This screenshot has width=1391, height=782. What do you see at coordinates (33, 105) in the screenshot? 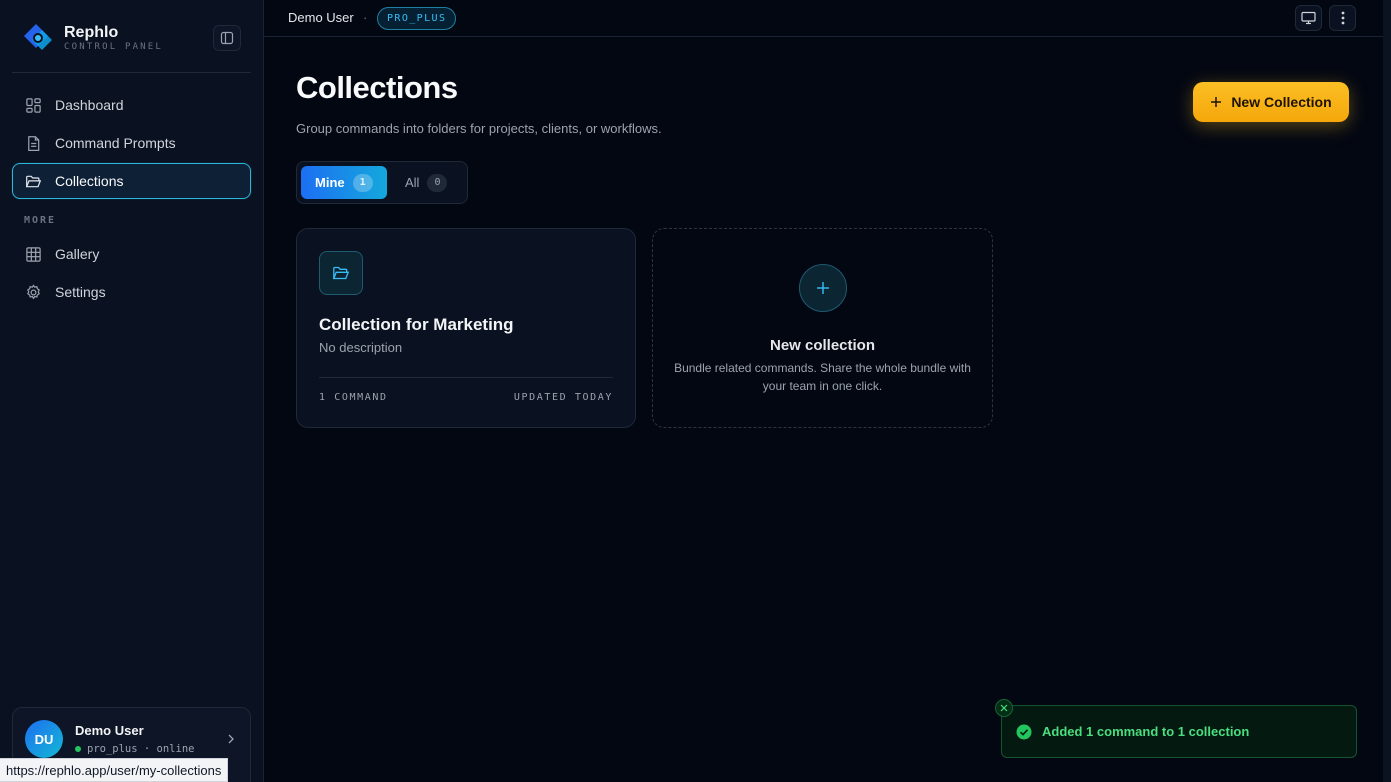
I see `dashboard-icon` at bounding box center [33, 105].